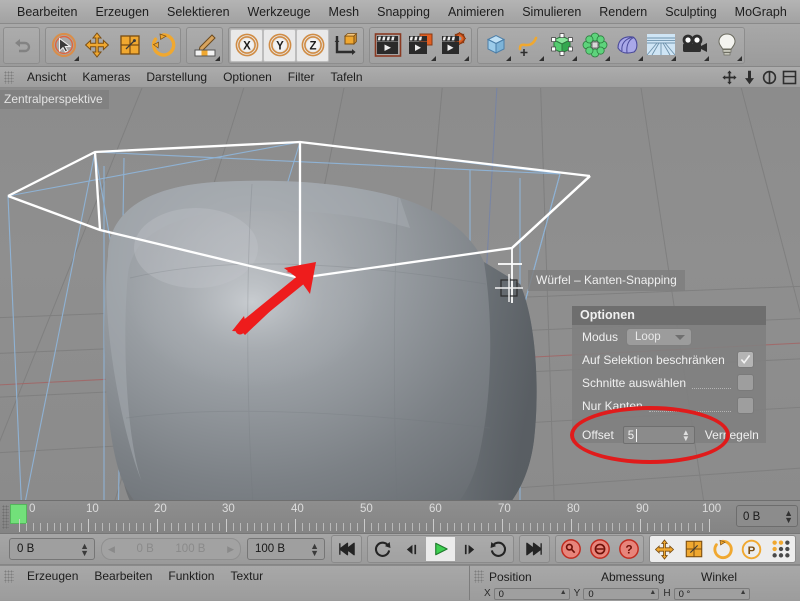  I want to click on rotate-view-icon, so click(769, 77).